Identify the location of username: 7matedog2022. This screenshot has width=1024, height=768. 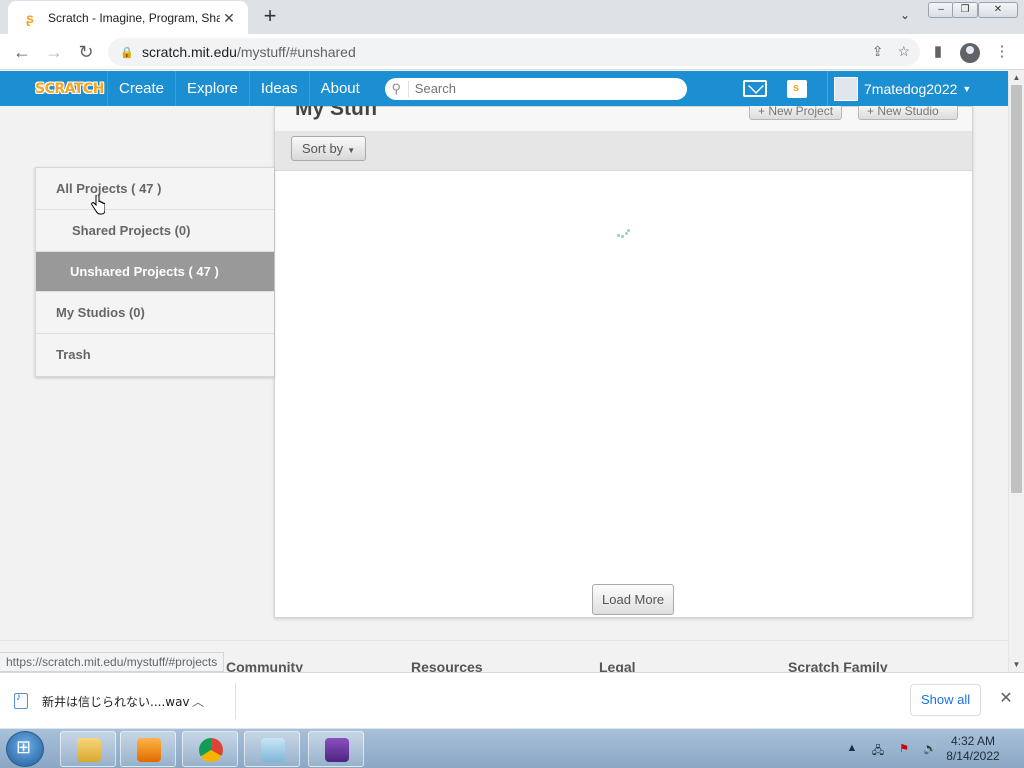
(911, 88).